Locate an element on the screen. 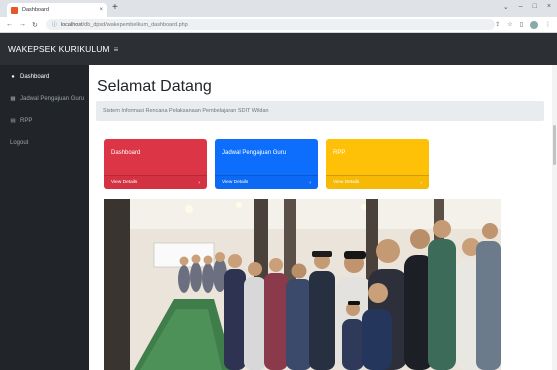 The image size is (557, 370). maximize-button: □ is located at coordinates (535, 7).